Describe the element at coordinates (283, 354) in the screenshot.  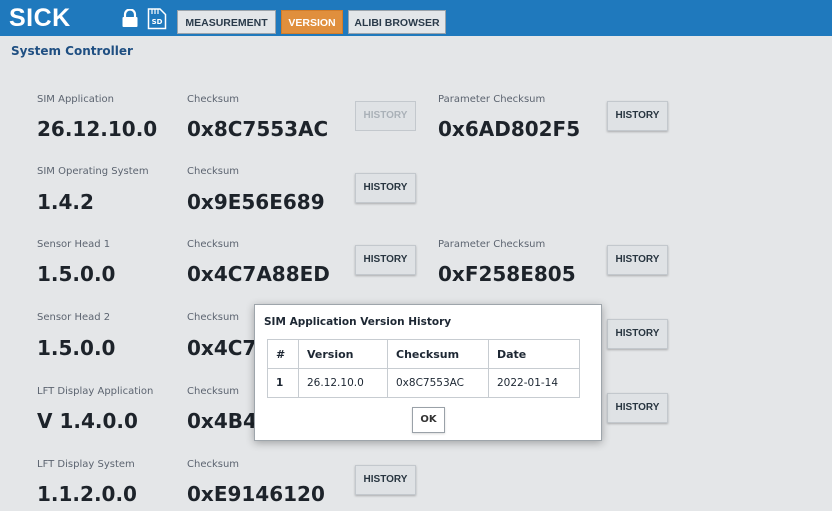
I see `col-header: #` at that location.